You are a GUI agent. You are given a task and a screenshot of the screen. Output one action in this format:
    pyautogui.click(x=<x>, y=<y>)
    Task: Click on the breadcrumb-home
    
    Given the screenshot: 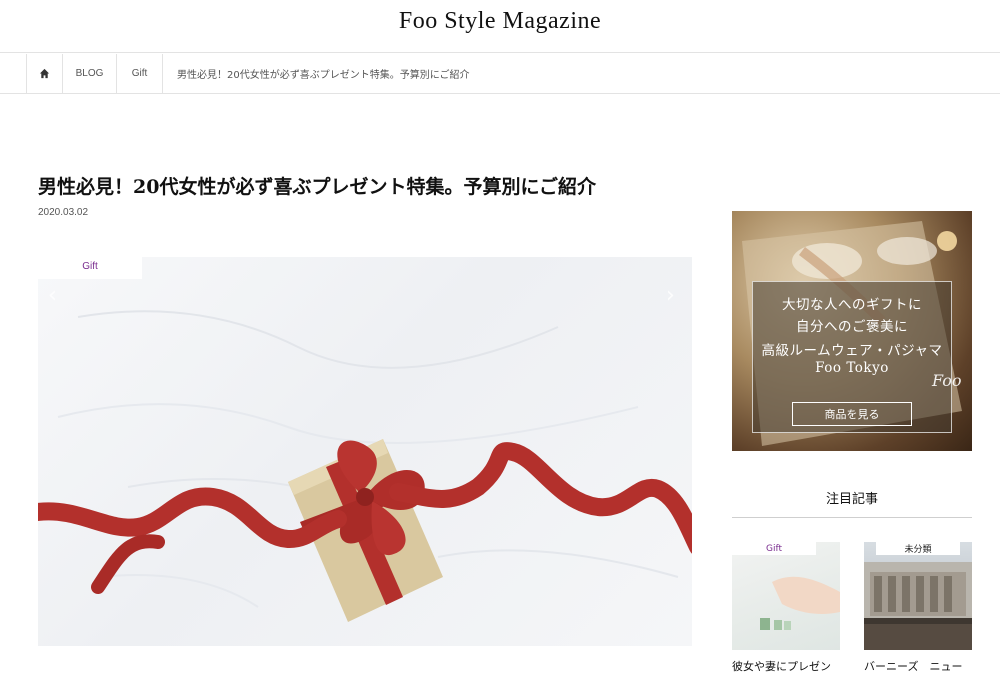 What is the action you would take?
    pyautogui.click(x=44, y=73)
    